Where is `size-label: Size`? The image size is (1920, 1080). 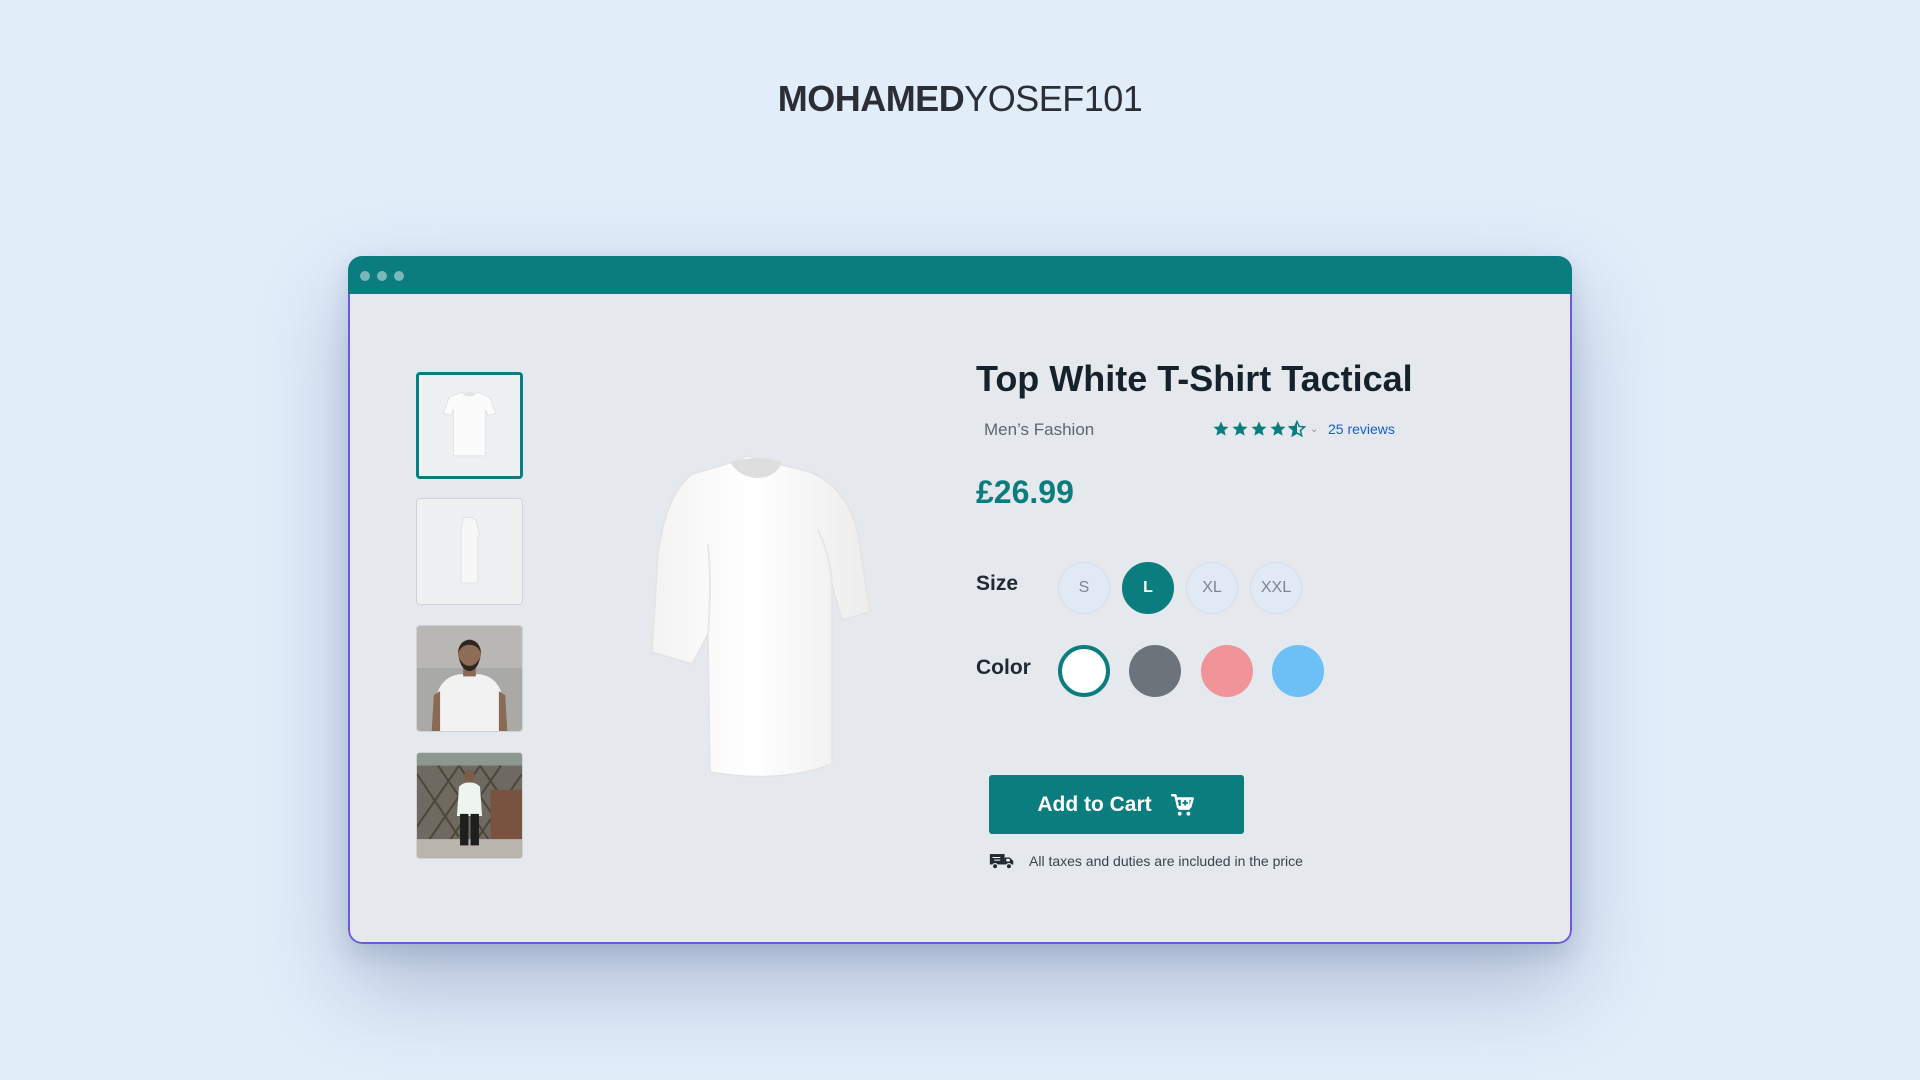
size-label: Size is located at coordinates (997, 583).